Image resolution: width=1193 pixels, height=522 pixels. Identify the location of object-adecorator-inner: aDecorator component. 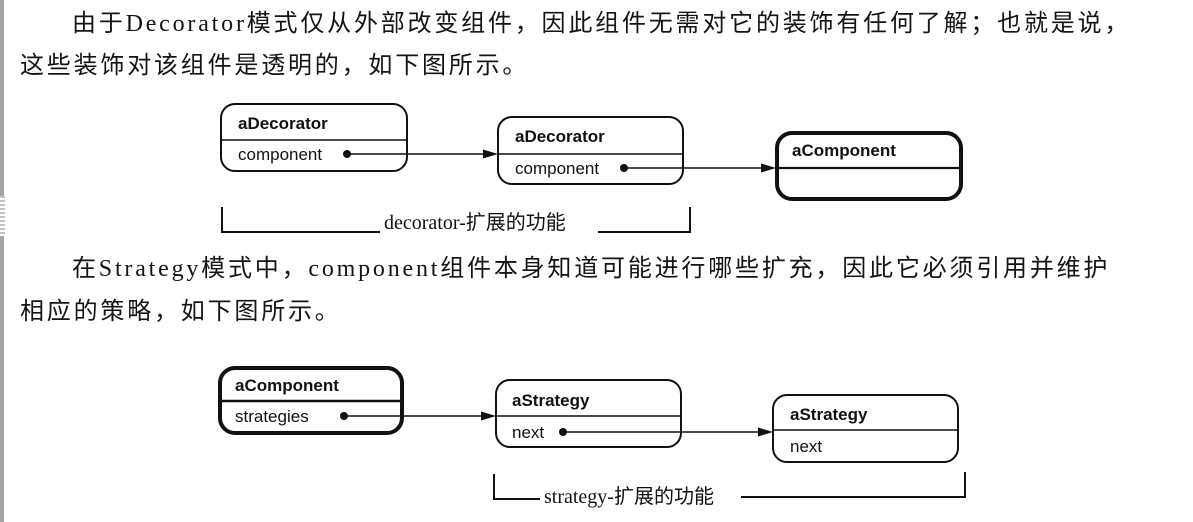
(590, 150).